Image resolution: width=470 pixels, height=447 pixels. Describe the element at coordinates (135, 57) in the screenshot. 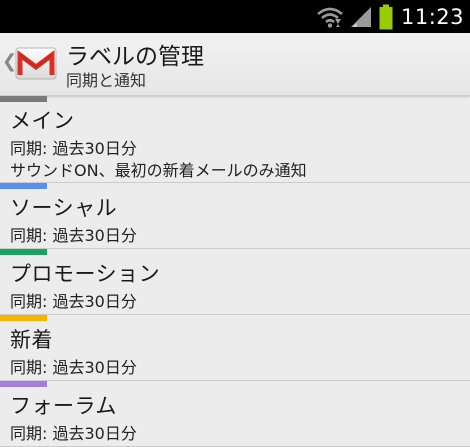

I see `page-title: ラベルの管理` at that location.